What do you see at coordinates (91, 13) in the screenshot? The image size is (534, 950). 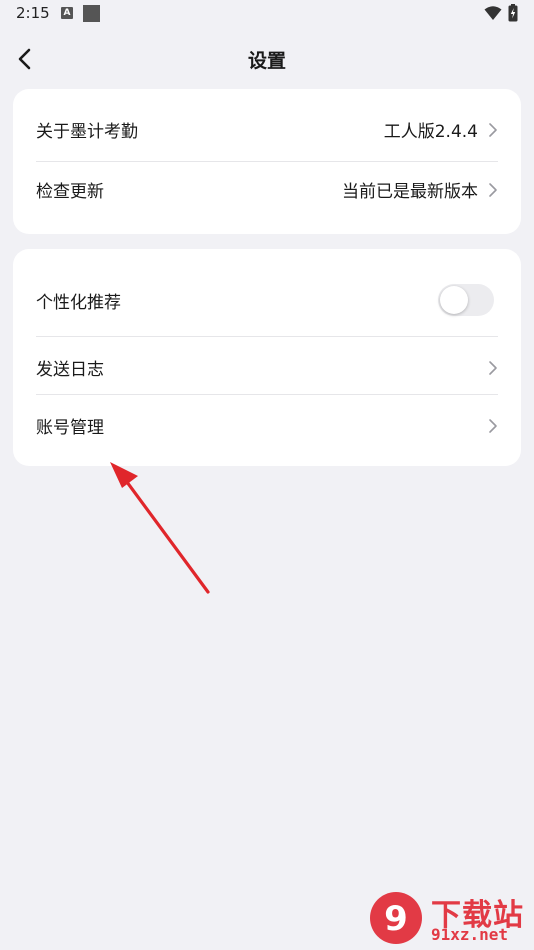 I see `notification-square-icon` at bounding box center [91, 13].